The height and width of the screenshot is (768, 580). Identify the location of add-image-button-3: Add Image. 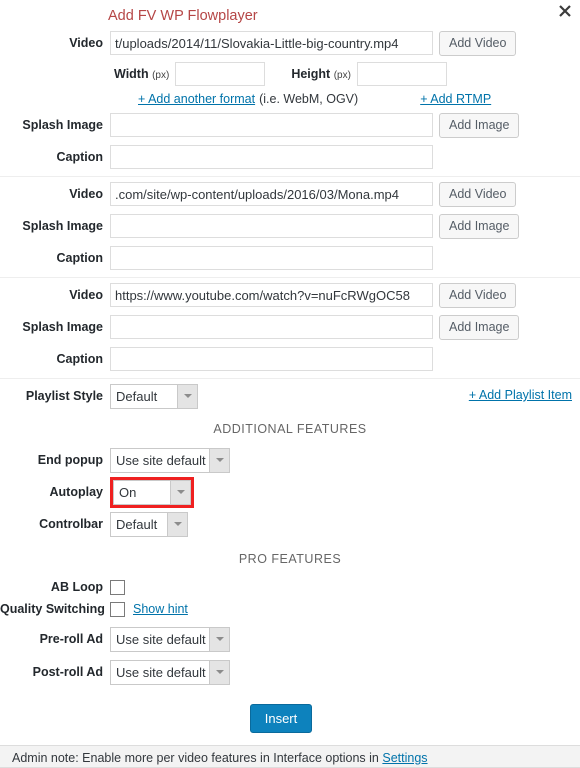
(479, 327).